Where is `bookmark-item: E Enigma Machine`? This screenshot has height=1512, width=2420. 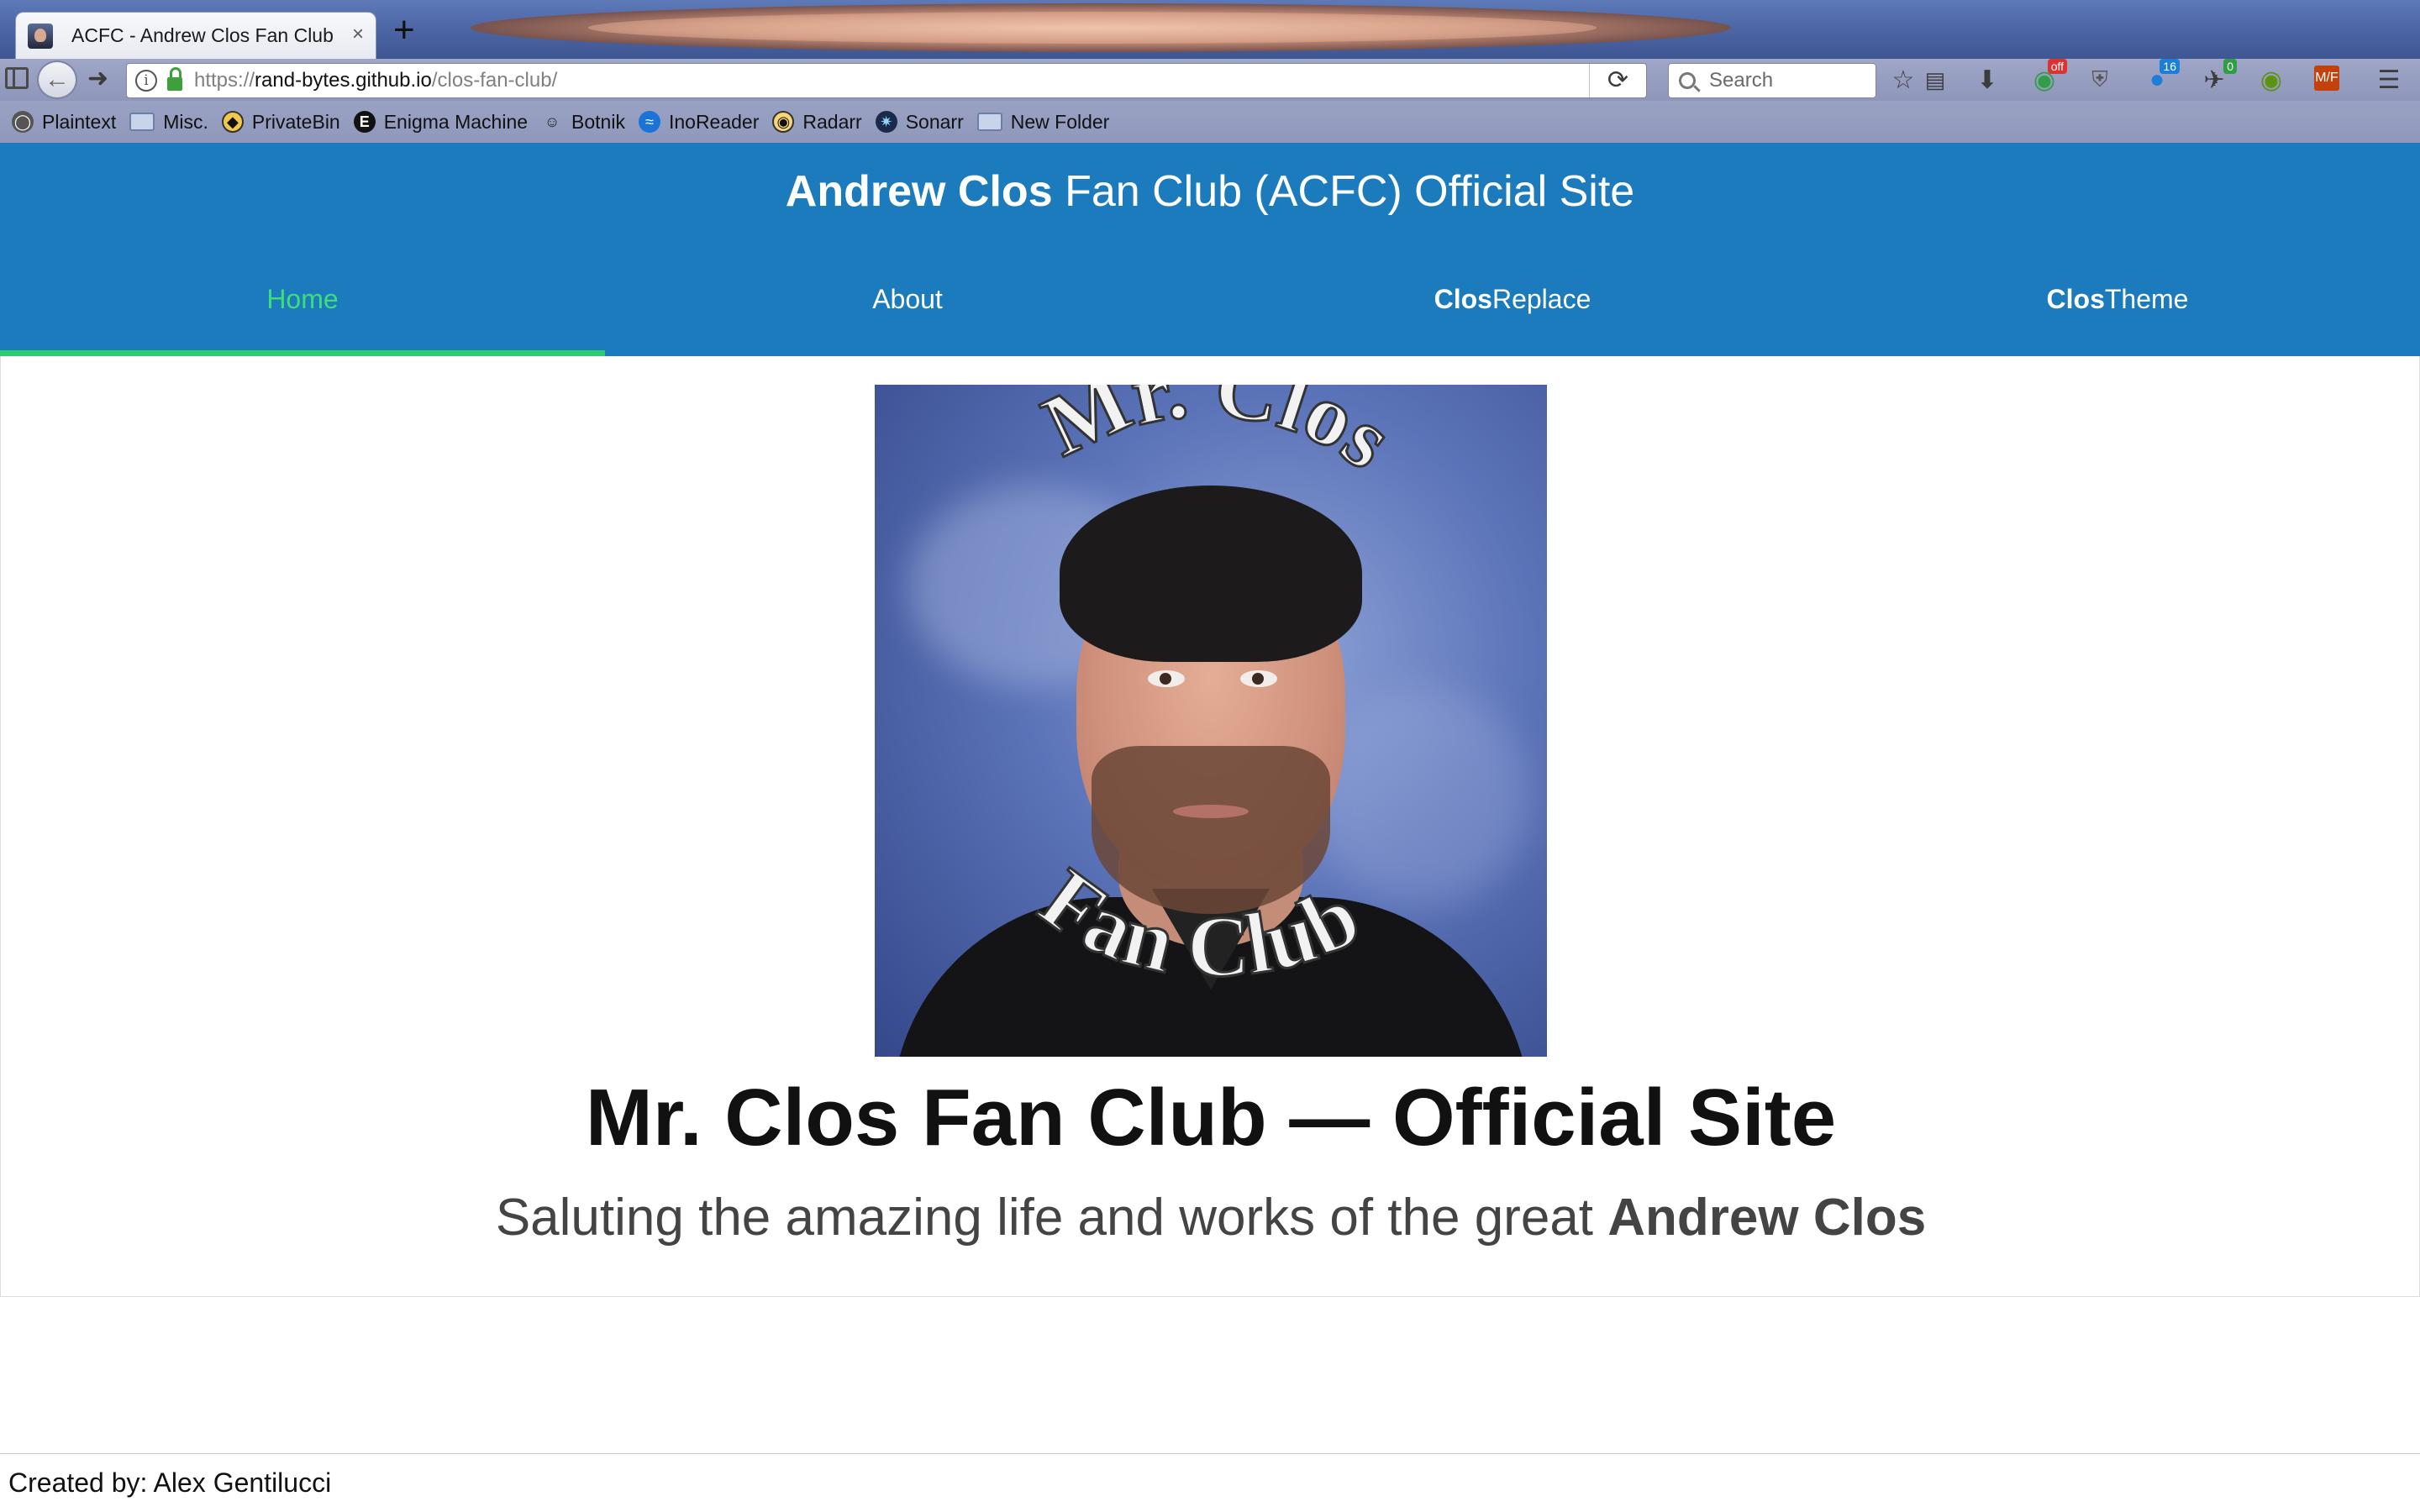 bookmark-item: E Enigma Machine is located at coordinates (441, 122).